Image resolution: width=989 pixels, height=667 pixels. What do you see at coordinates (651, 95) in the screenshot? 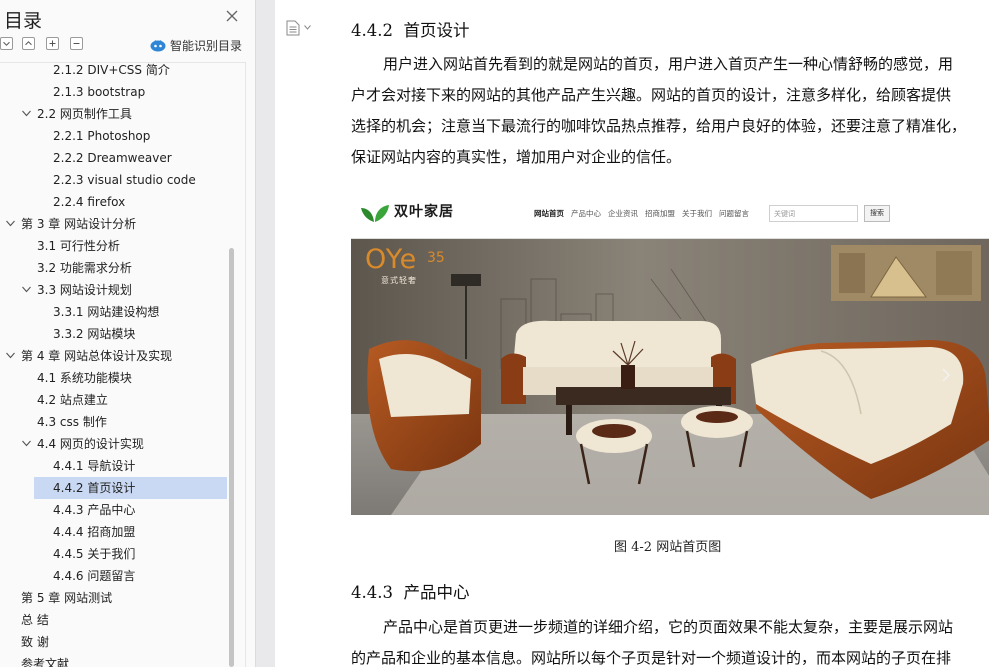
I see `paragraph-line: 户才会对接下来的网站的其他产品产生兴趣。网站的首页的设计，注意多样化，给顾客提供` at bounding box center [651, 95].